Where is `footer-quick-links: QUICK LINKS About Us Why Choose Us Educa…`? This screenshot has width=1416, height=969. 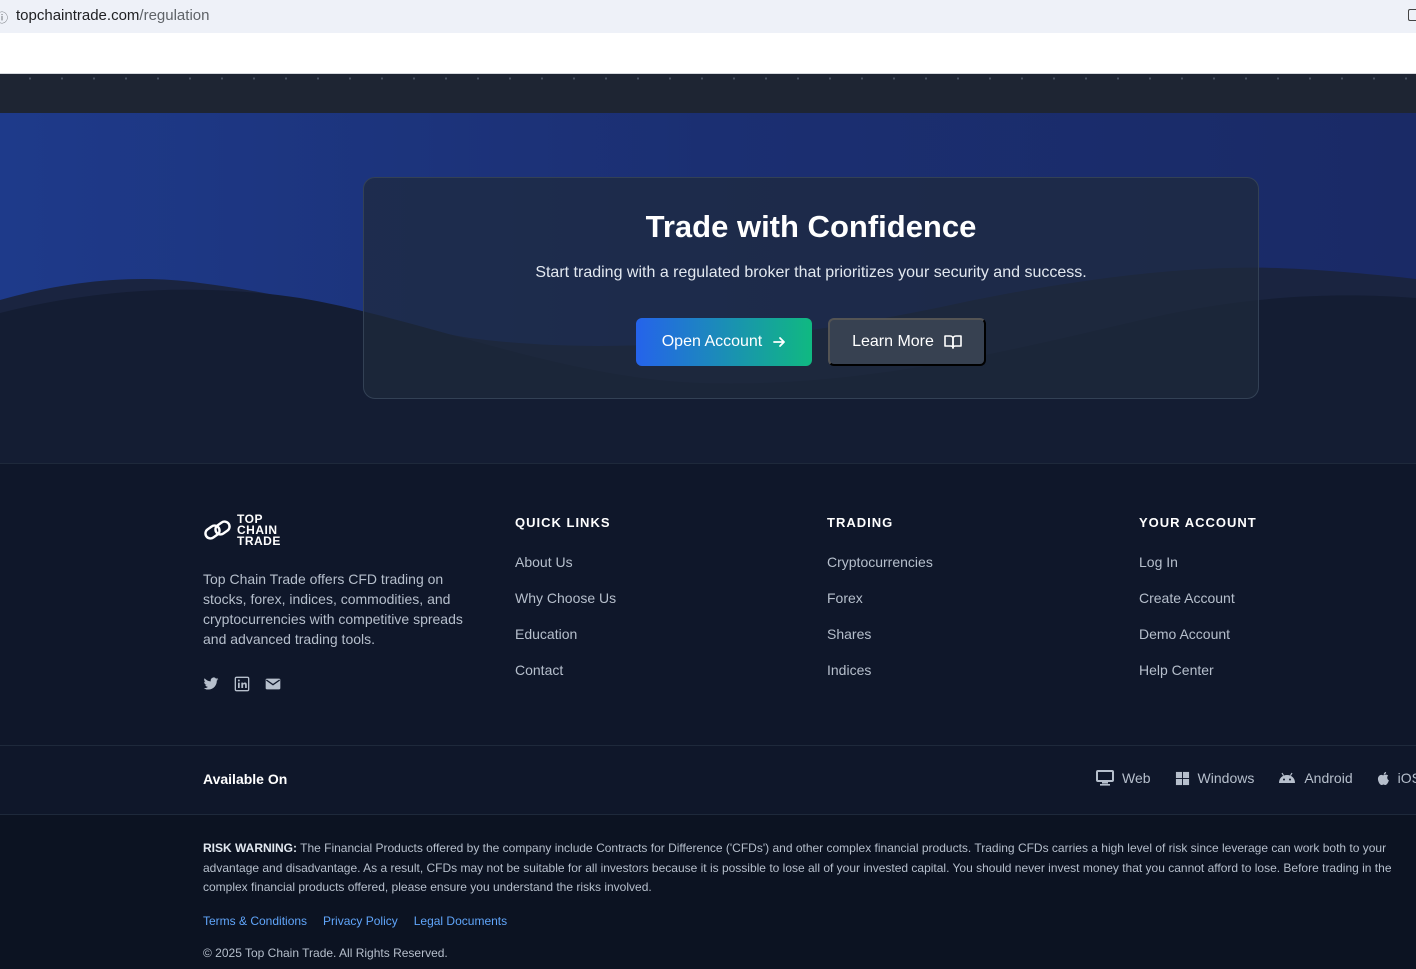 footer-quick-links: QUICK LINKS About Us Why Choose Us Educa… is located at coordinates (565, 605).